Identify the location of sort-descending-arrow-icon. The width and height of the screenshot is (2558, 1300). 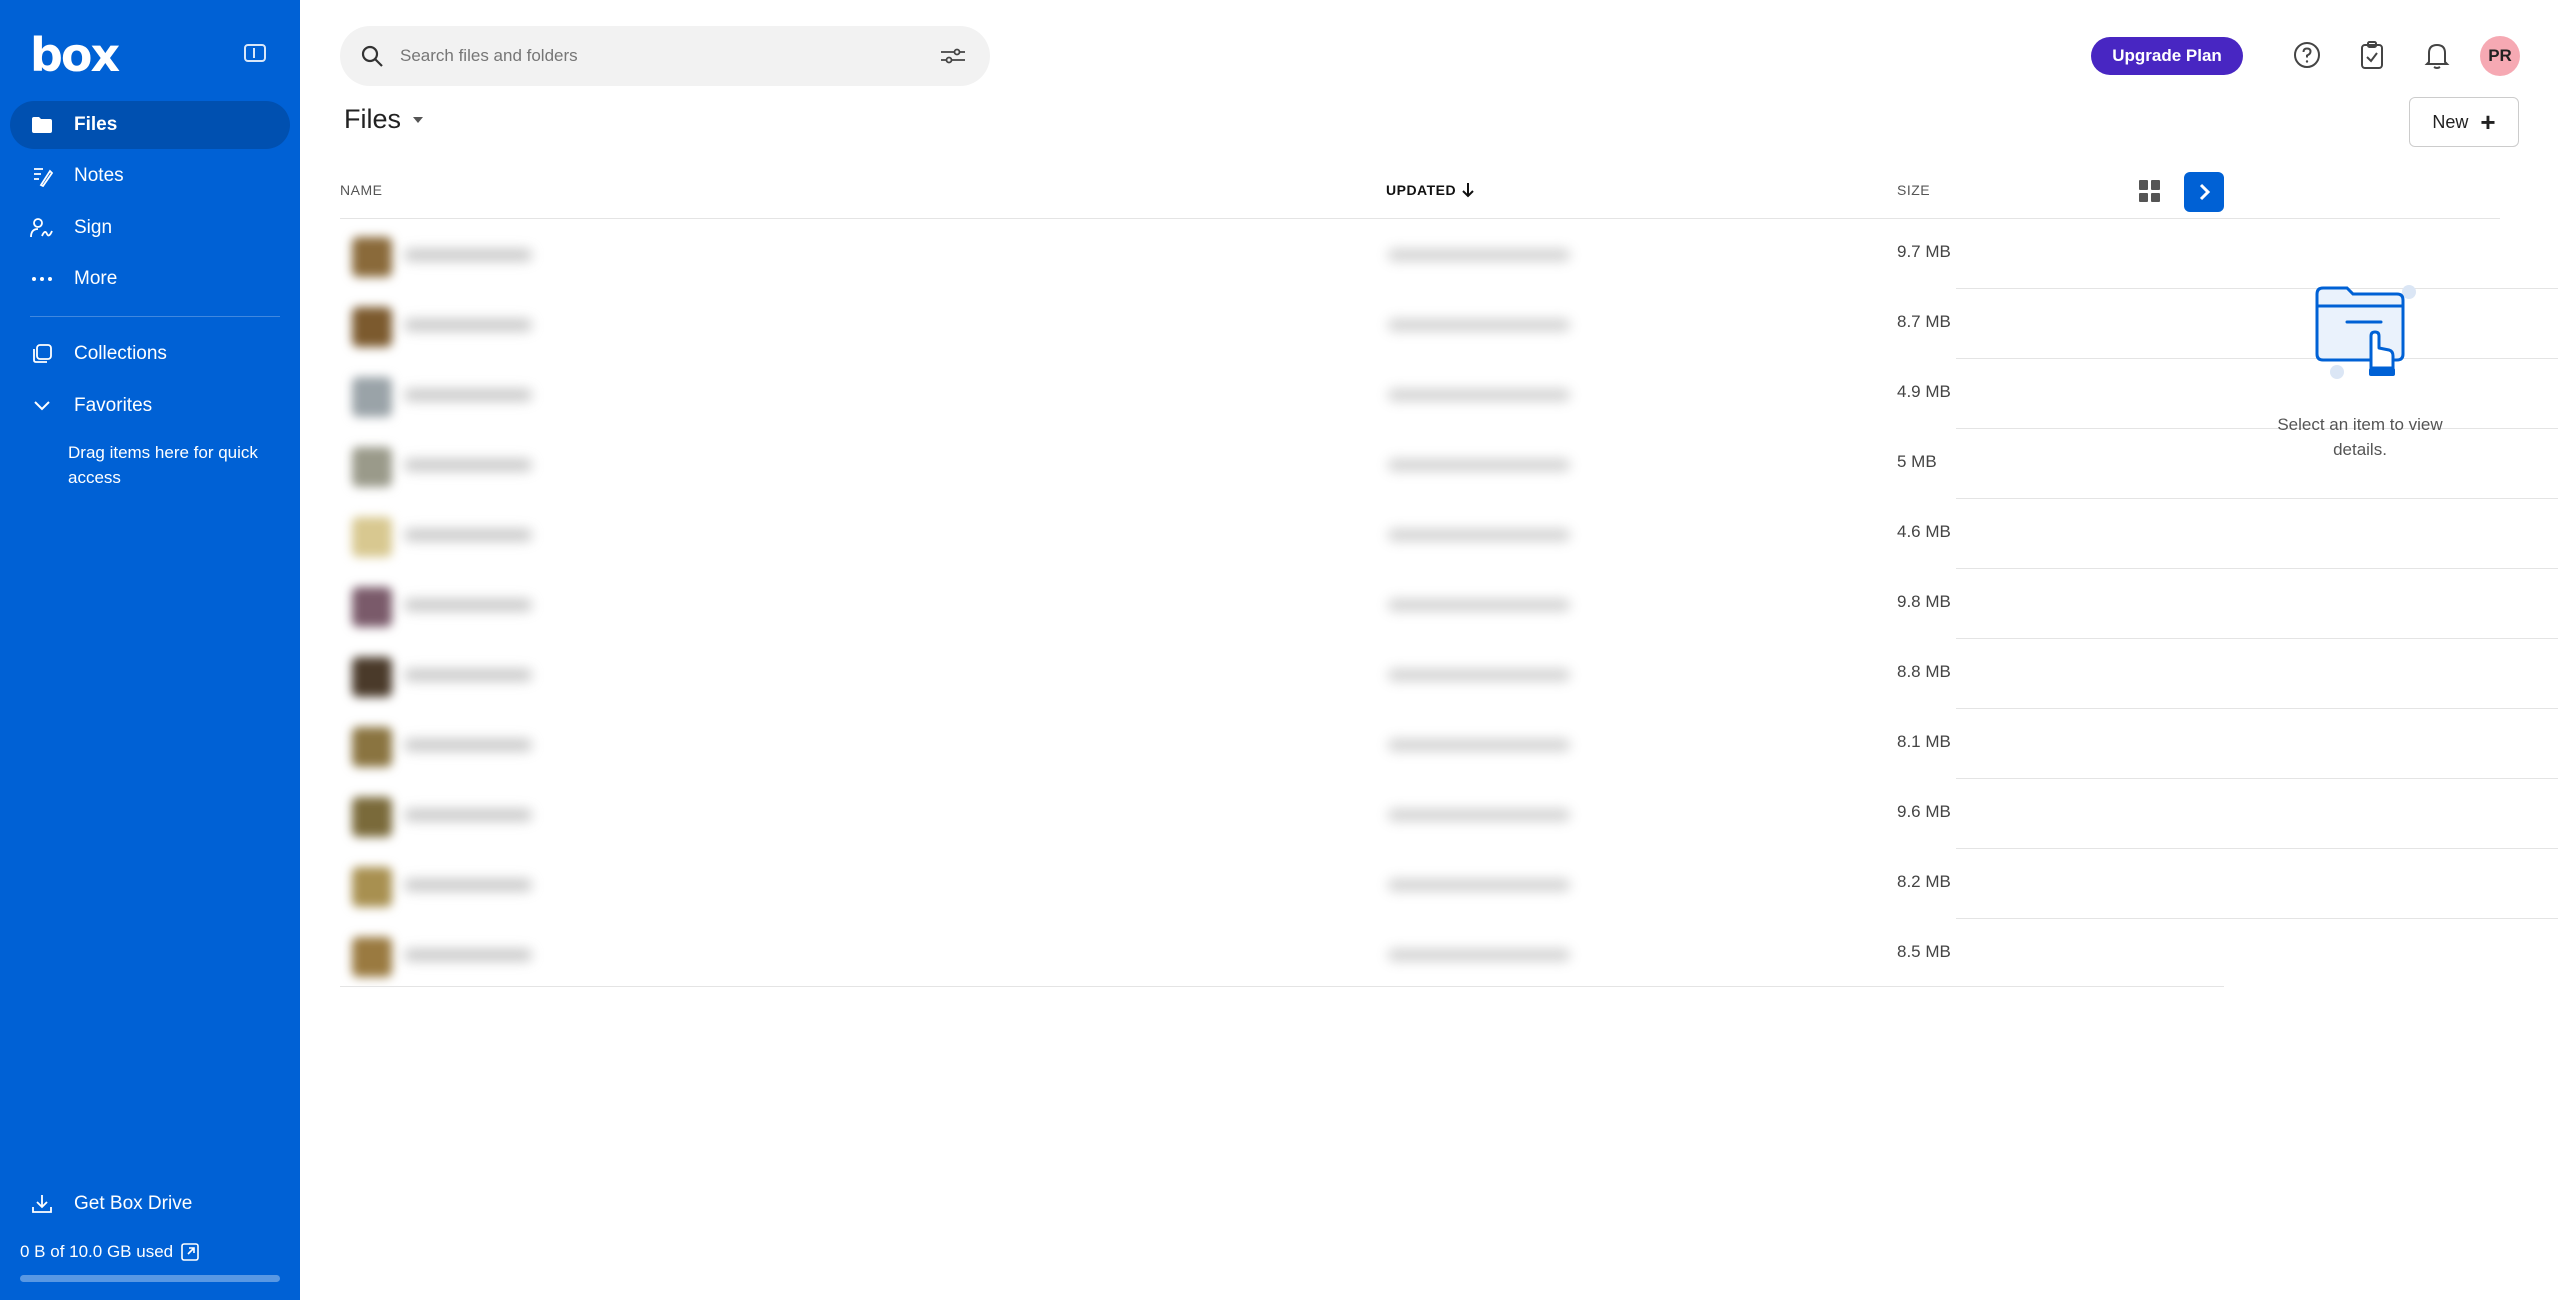
(1468, 190).